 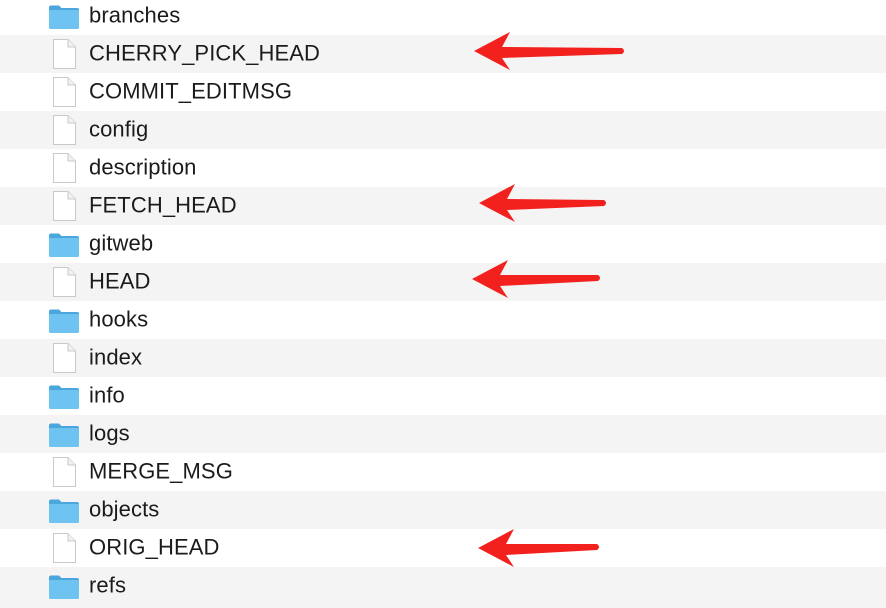 What do you see at coordinates (161, 471) in the screenshot?
I see `file-name: MERGE_MSG` at bounding box center [161, 471].